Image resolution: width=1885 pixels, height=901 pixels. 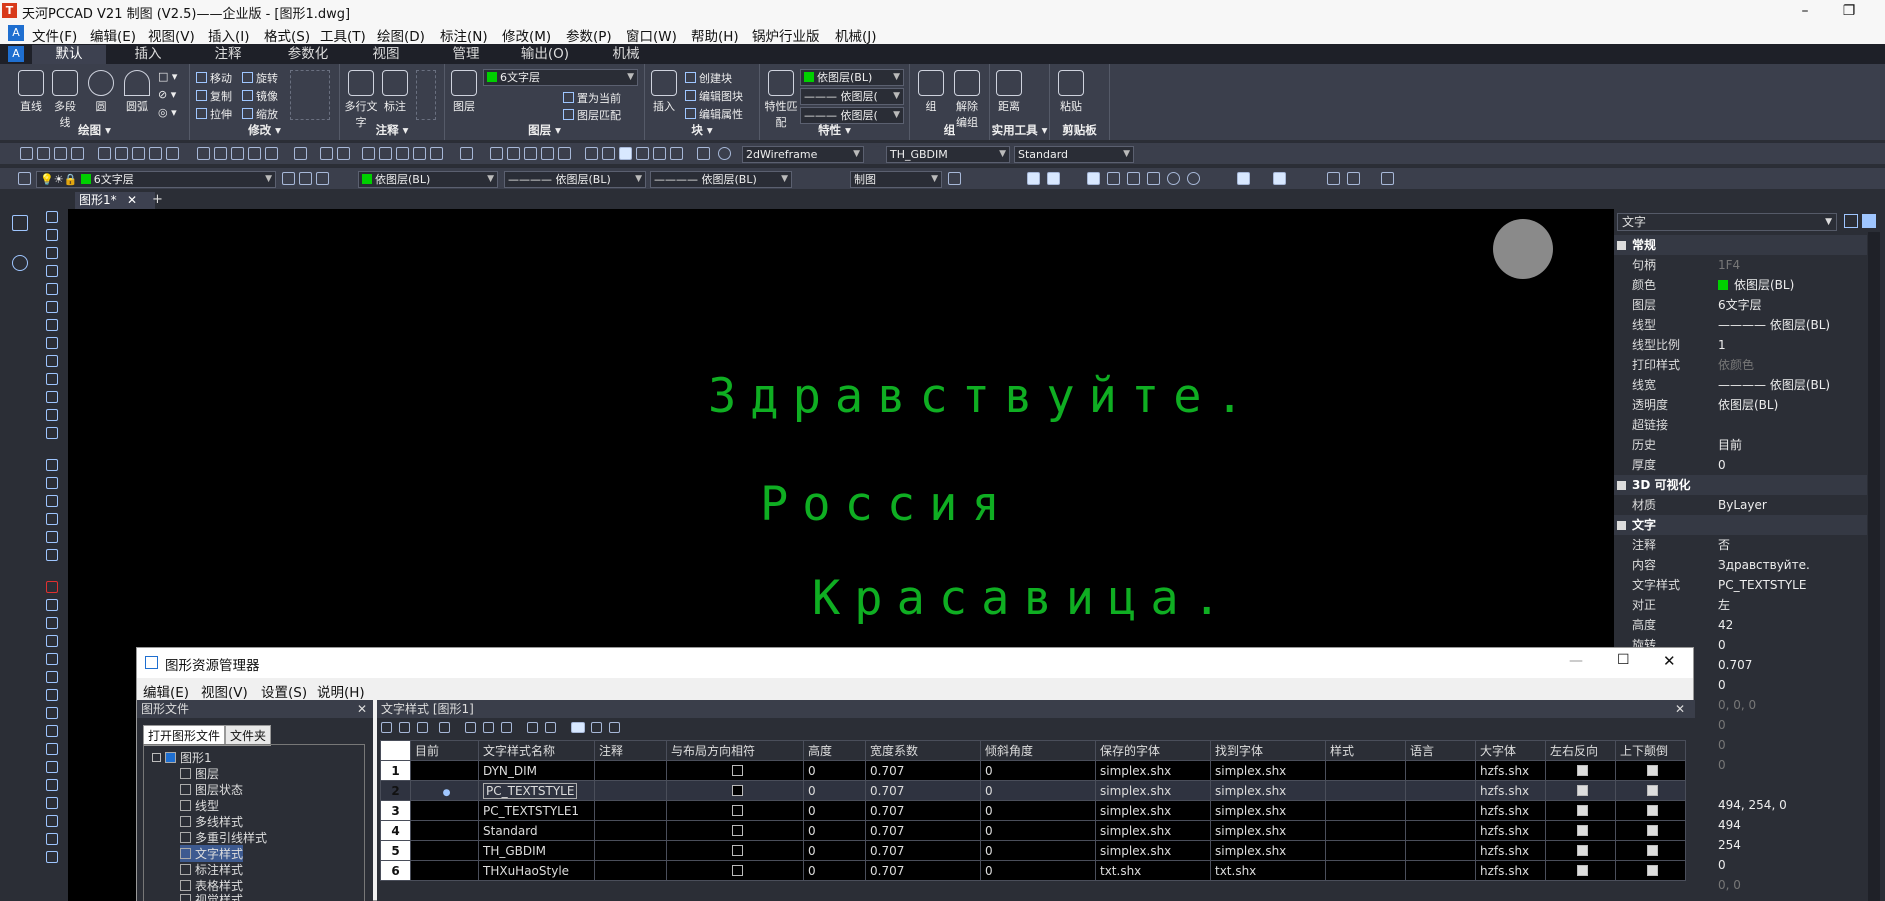 What do you see at coordinates (52, 677) in the screenshot?
I see `move-tool-icon` at bounding box center [52, 677].